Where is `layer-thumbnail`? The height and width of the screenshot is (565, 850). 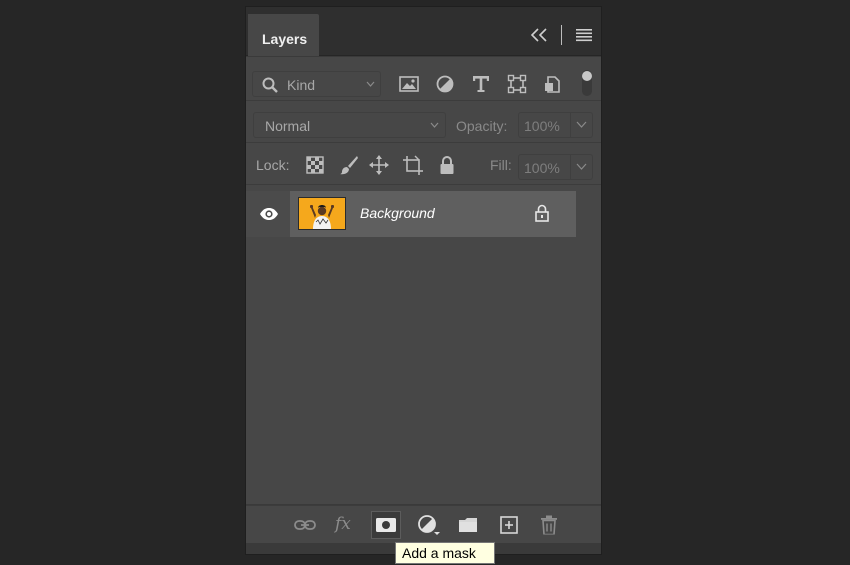 layer-thumbnail is located at coordinates (322, 213).